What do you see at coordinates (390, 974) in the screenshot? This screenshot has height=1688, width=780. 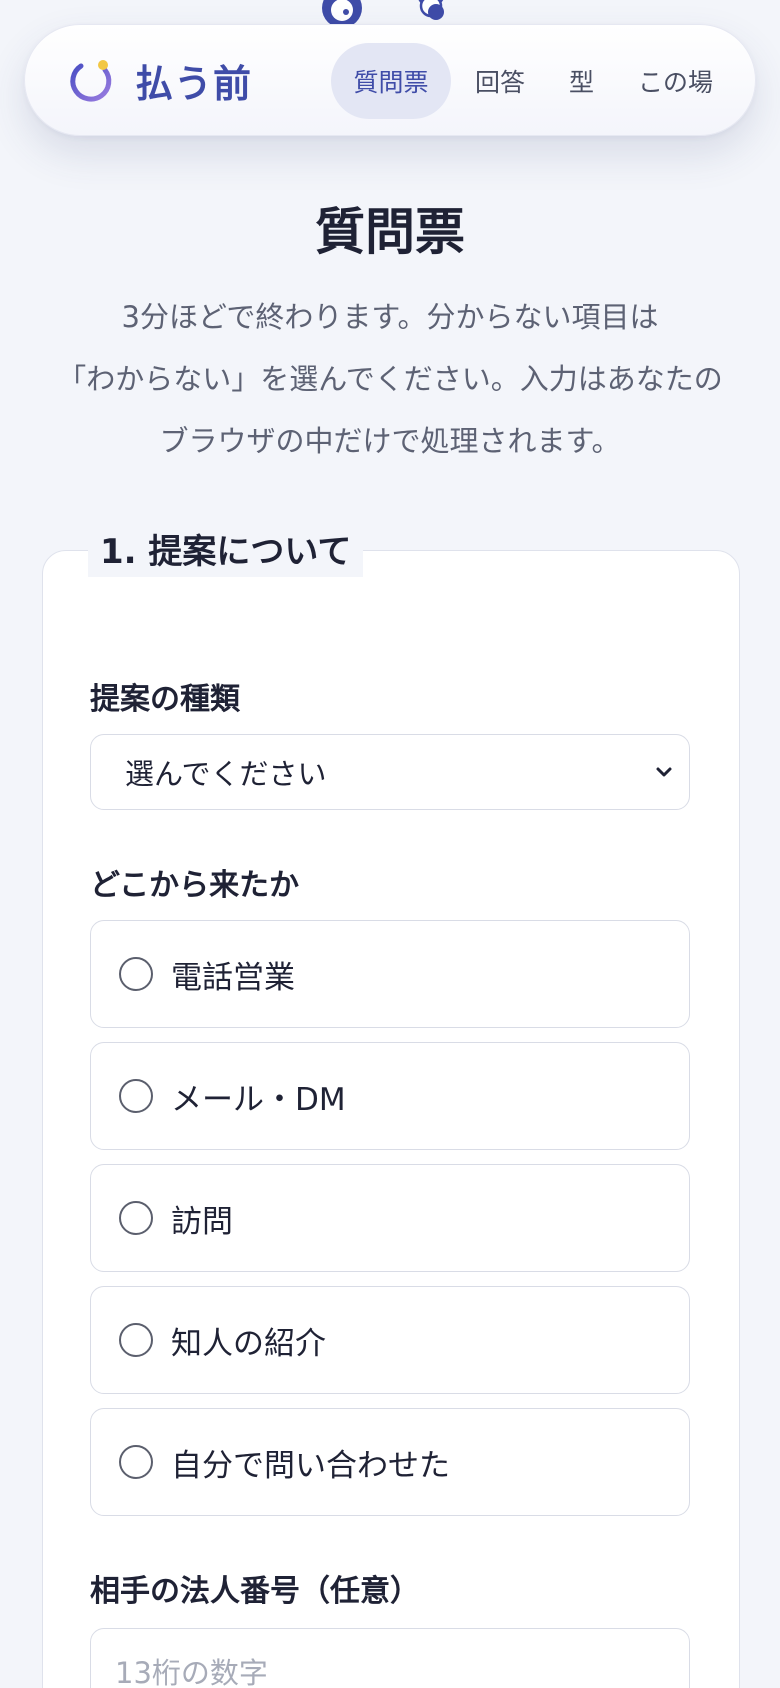 I see `source-option-phone: 電話営業` at bounding box center [390, 974].